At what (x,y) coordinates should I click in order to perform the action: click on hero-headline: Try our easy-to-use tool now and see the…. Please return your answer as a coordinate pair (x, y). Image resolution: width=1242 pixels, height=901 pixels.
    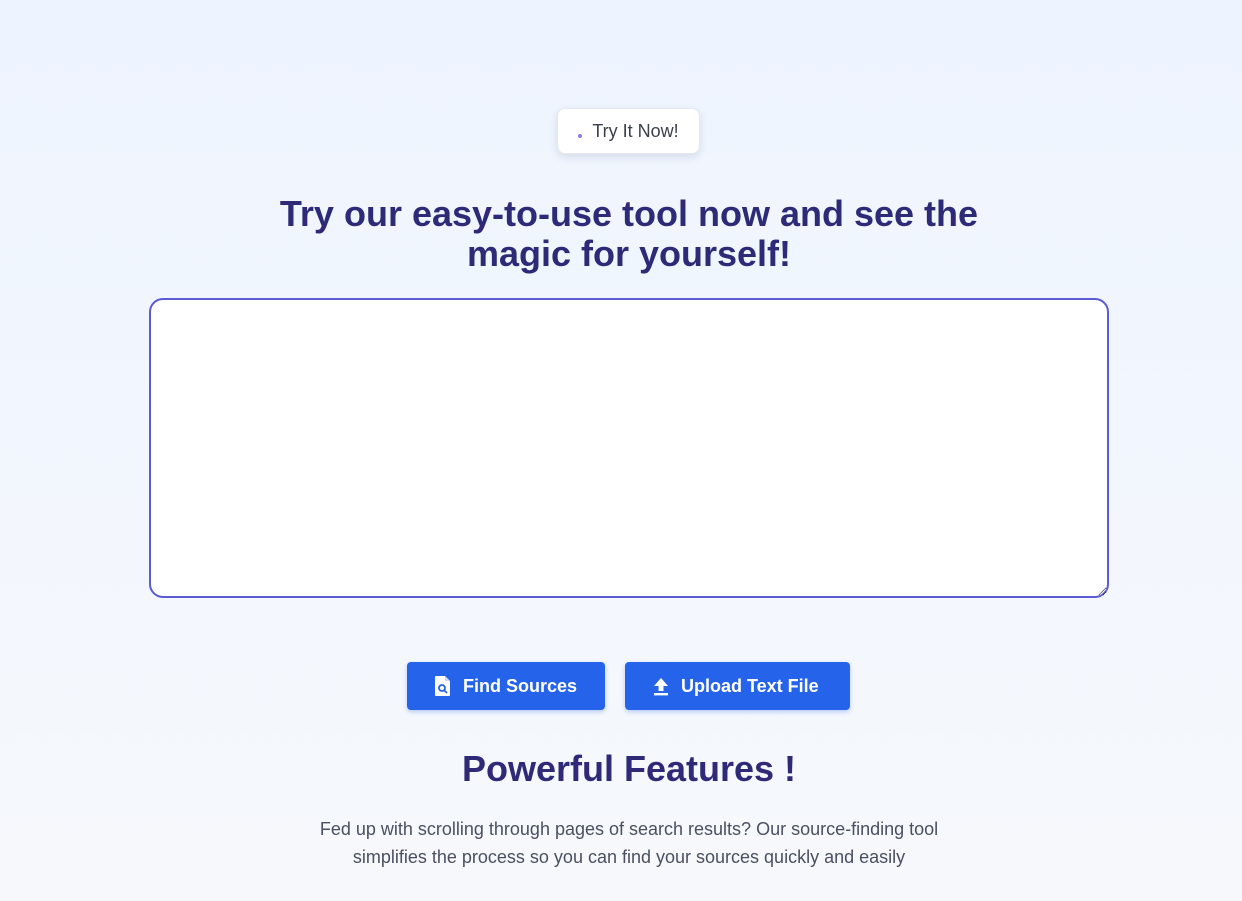
    Looking at the image, I should click on (621, 234).